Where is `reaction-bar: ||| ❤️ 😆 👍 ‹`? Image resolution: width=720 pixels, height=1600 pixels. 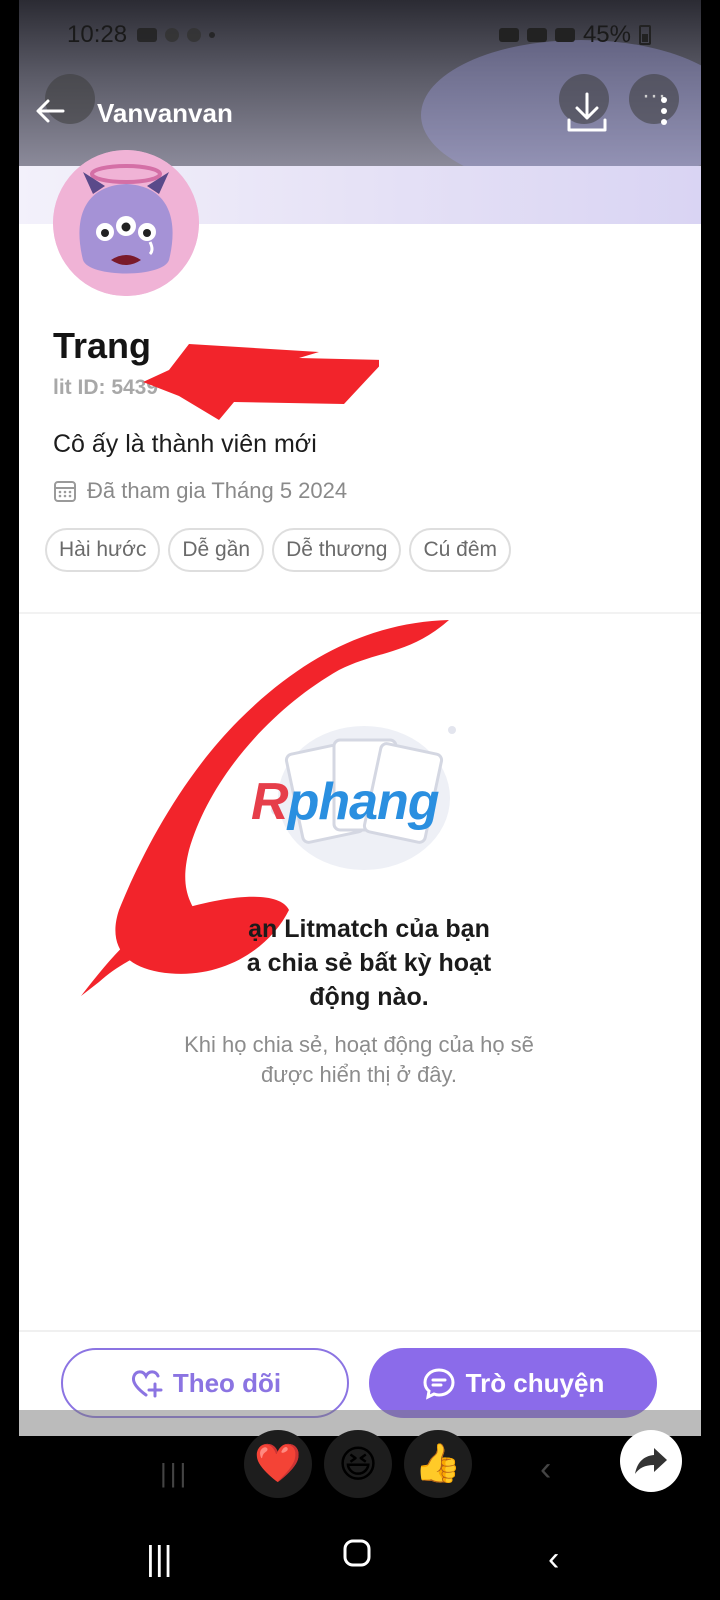 reaction-bar: ||| ❤️ 😆 👍 ‹ is located at coordinates (360, 1464).